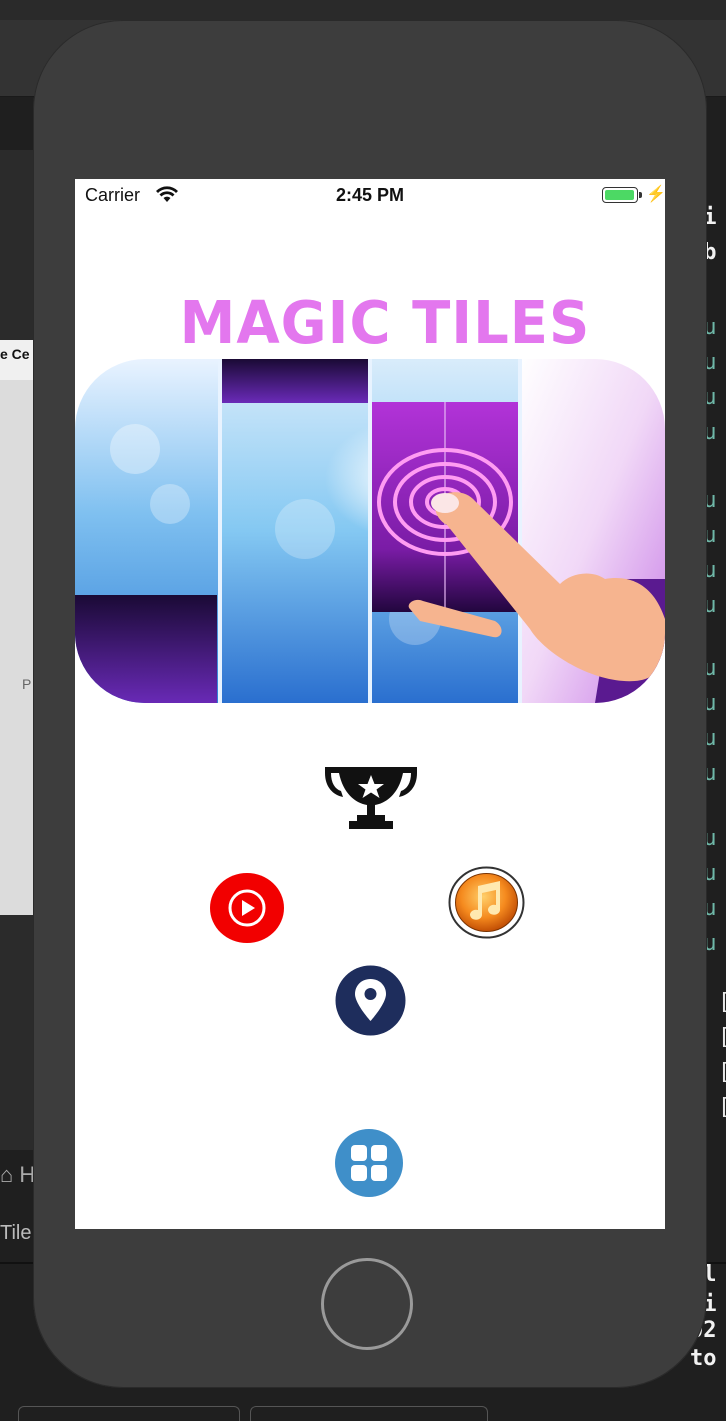  I want to click on ide-left-canvas, so click(17, 647).